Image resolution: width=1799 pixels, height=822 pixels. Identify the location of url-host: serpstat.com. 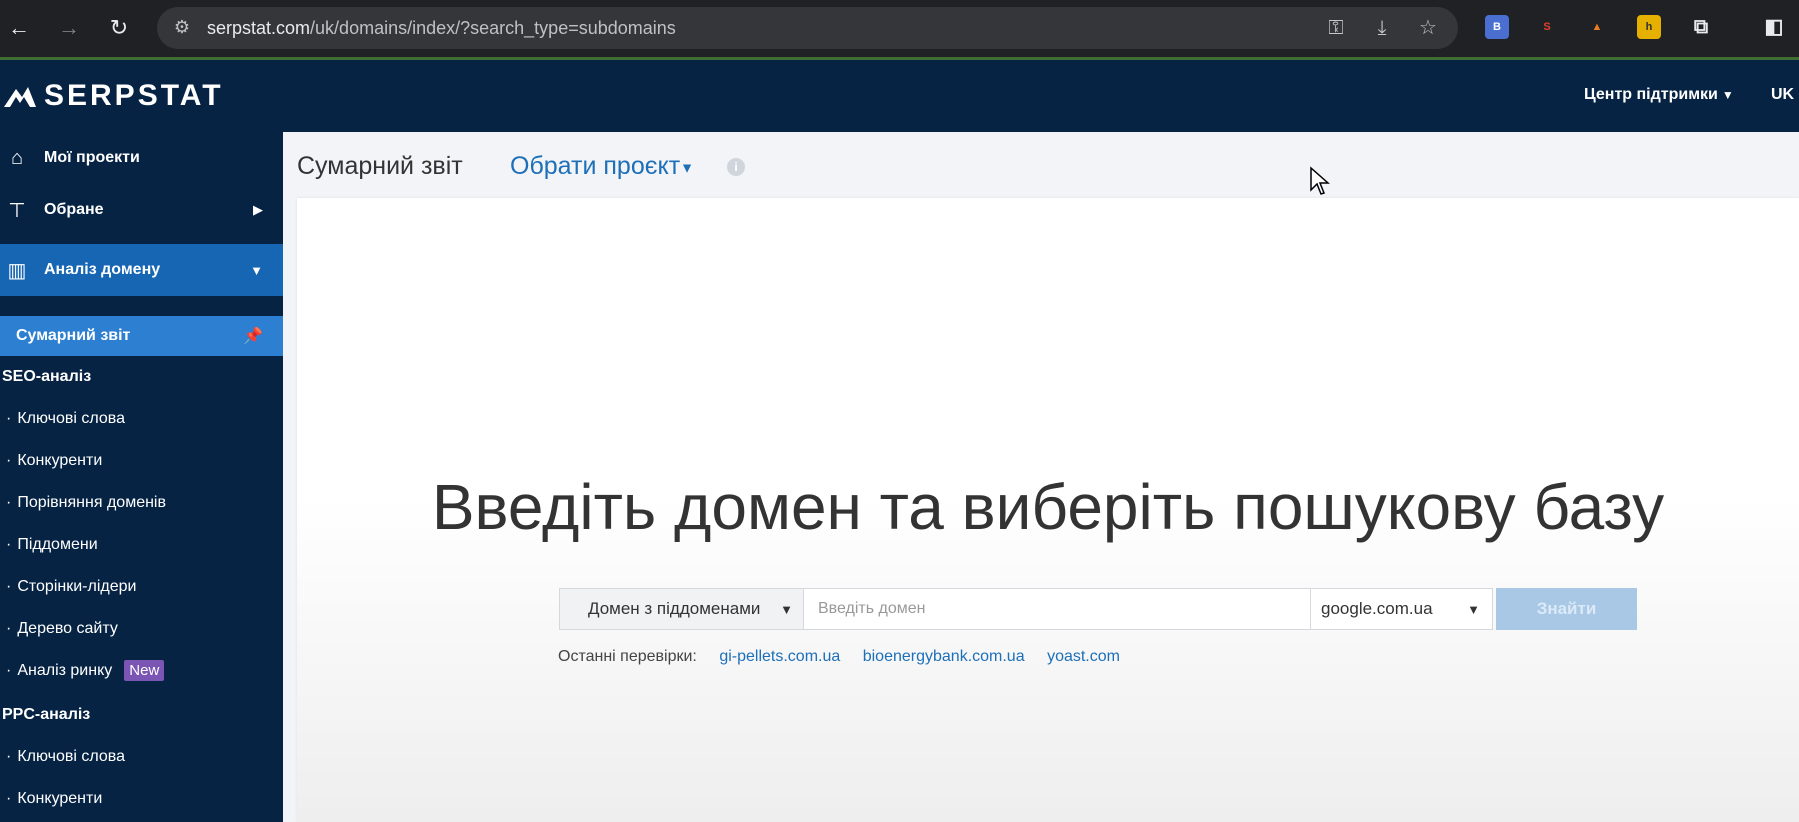
(259, 28).